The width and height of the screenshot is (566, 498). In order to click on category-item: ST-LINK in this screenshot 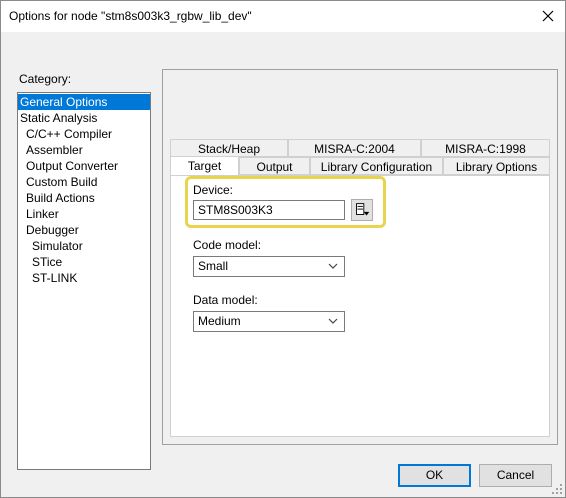, I will do `click(48, 278)`.